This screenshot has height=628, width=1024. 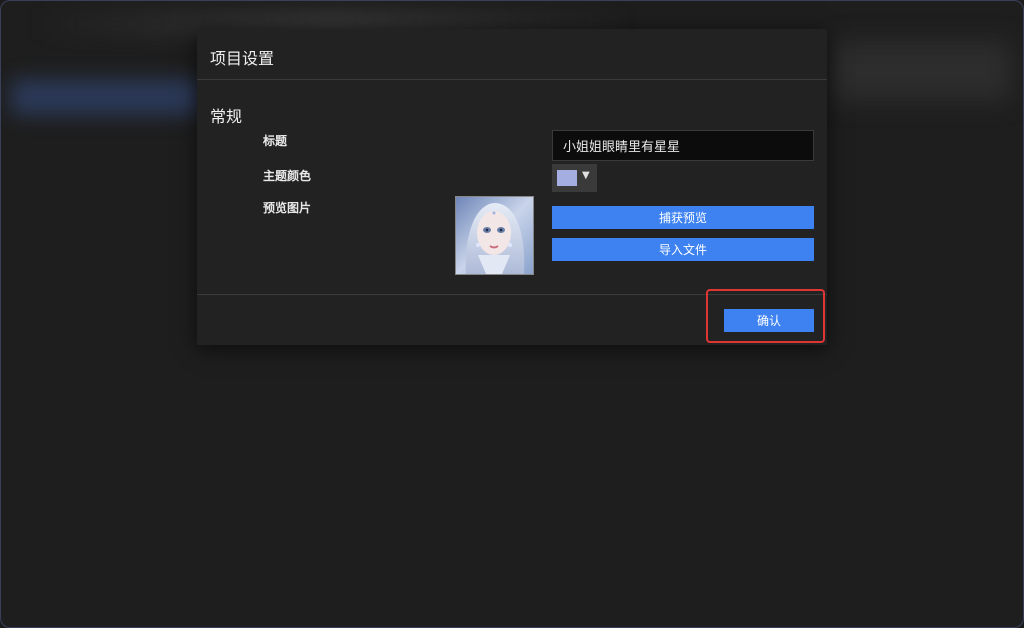 What do you see at coordinates (765, 316) in the screenshot?
I see `confirm-highlight-box` at bounding box center [765, 316].